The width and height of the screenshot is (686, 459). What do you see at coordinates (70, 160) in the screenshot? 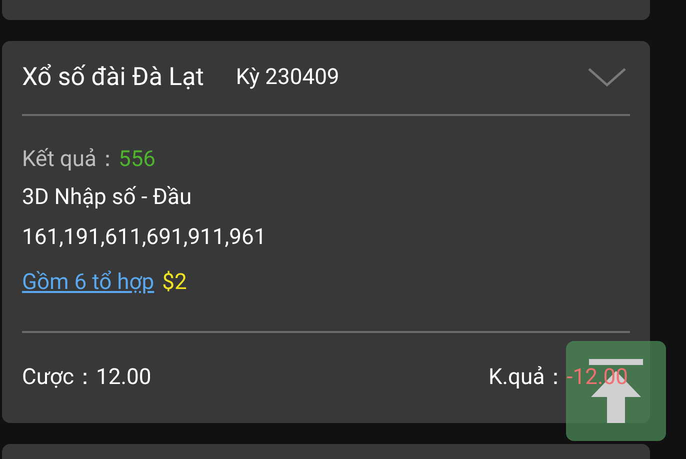
I see `result-label: Kết quả：` at bounding box center [70, 160].